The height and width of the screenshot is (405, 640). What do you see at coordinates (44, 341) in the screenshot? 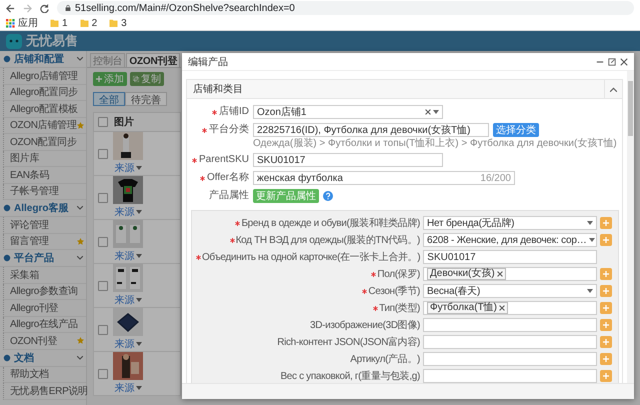
I see `sidebar-item: OZON刊登` at bounding box center [44, 341].